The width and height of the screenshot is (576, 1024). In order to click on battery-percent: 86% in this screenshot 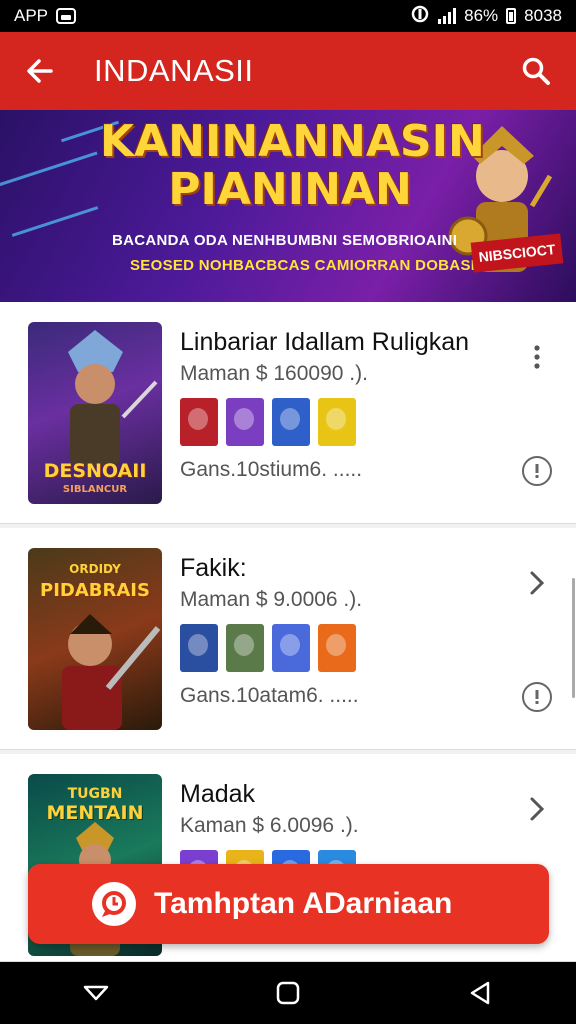, I will do `click(481, 15)`.